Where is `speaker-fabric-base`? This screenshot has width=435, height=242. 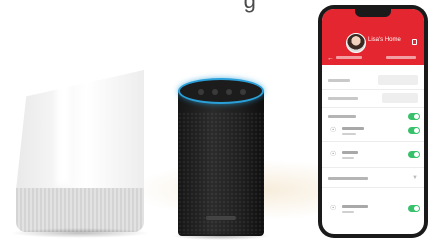
speaker-fabric-base is located at coordinates (80, 210).